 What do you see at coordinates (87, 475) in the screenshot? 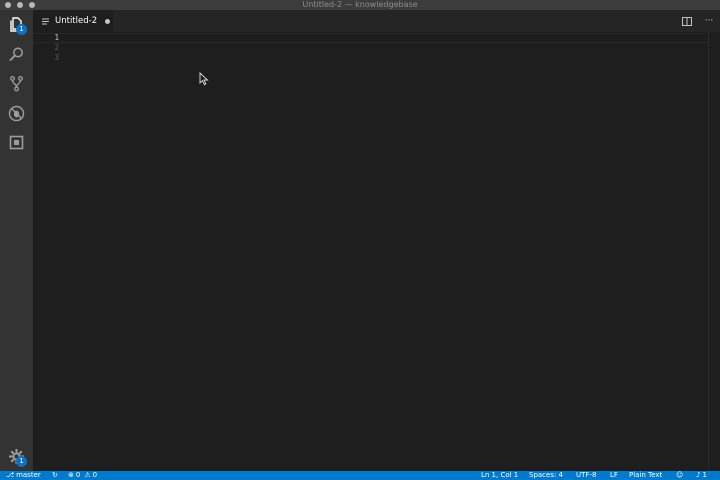
I see `warning-icon: ⚠` at bounding box center [87, 475].